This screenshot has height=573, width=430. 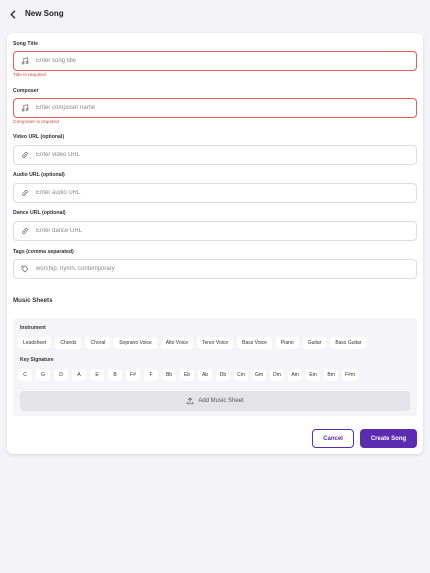 What do you see at coordinates (33, 300) in the screenshot?
I see `music-sheets-title: Music Sheets` at bounding box center [33, 300].